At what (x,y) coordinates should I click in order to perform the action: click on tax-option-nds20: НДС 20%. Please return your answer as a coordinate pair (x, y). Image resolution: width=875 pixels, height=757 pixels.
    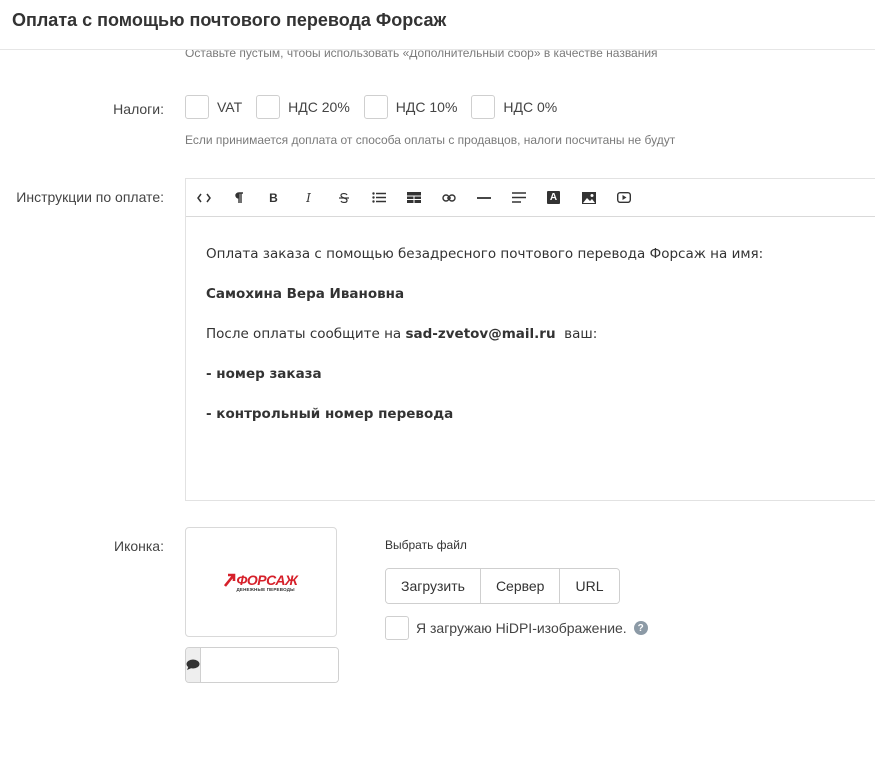
    Looking at the image, I should click on (303, 107).